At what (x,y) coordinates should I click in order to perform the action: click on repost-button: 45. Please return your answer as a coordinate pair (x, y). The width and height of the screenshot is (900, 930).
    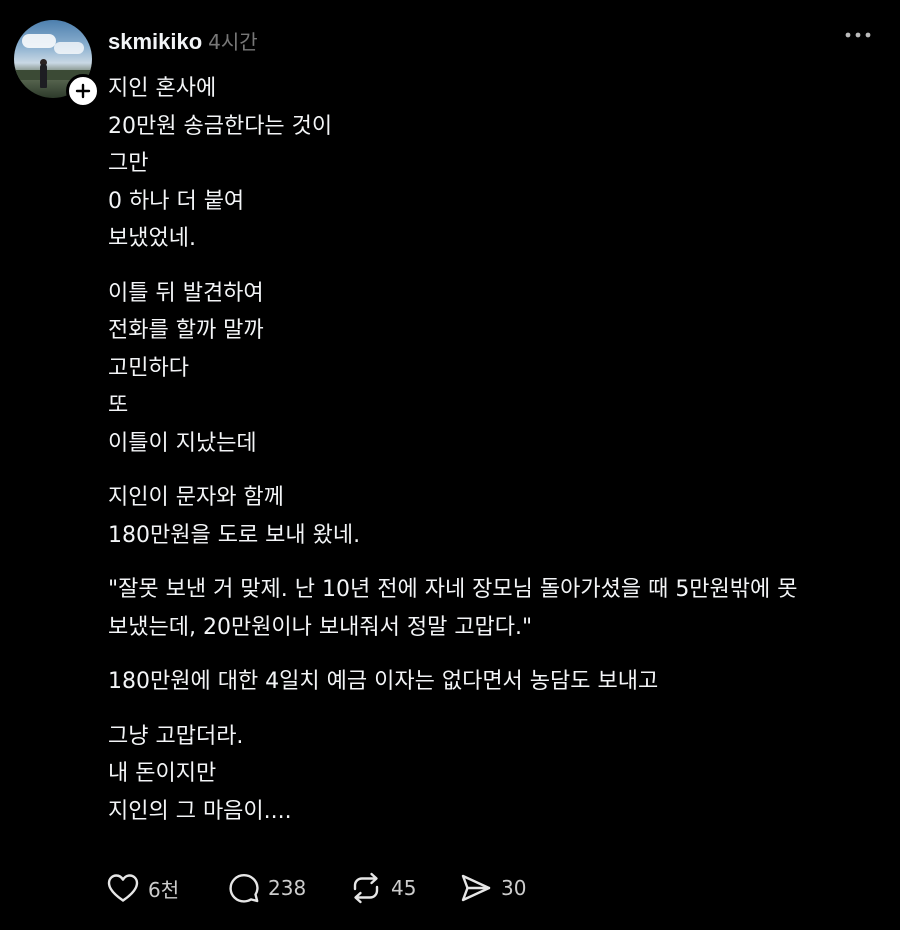
    Looking at the image, I should click on (404, 888).